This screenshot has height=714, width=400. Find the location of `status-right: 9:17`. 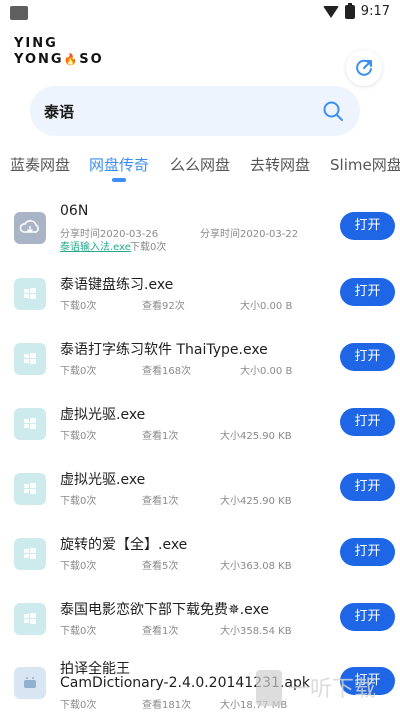

status-right: 9:17 is located at coordinates (356, 10).